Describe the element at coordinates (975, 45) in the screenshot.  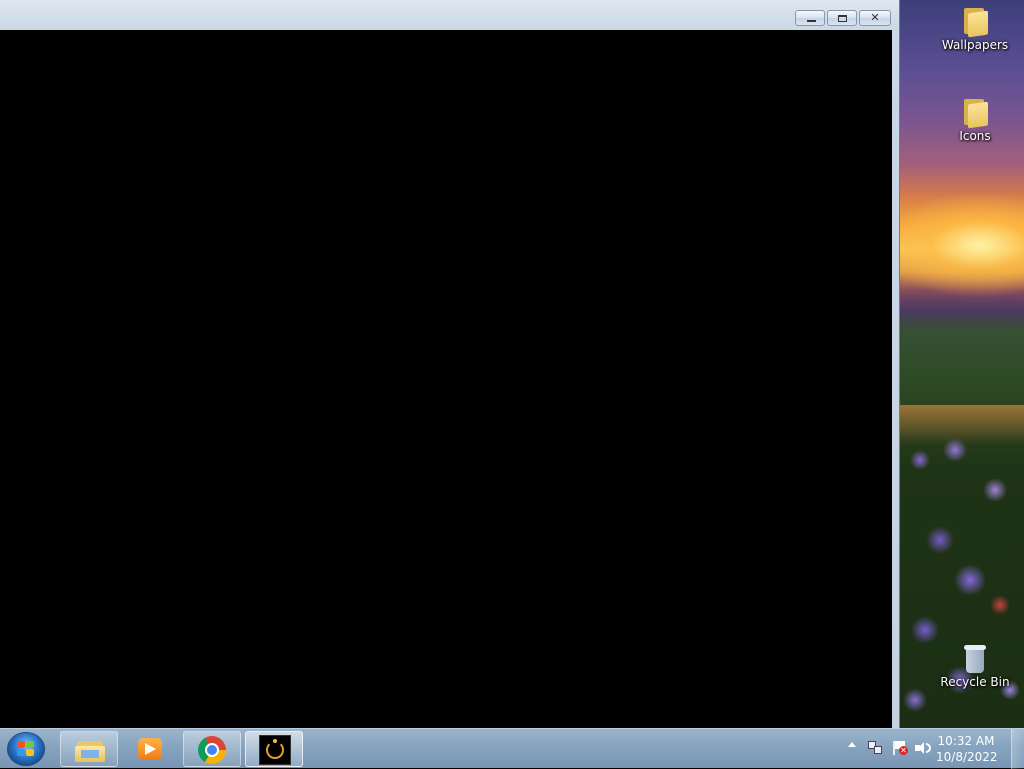
I see `desktop-icon-label: Wallpapers` at that location.